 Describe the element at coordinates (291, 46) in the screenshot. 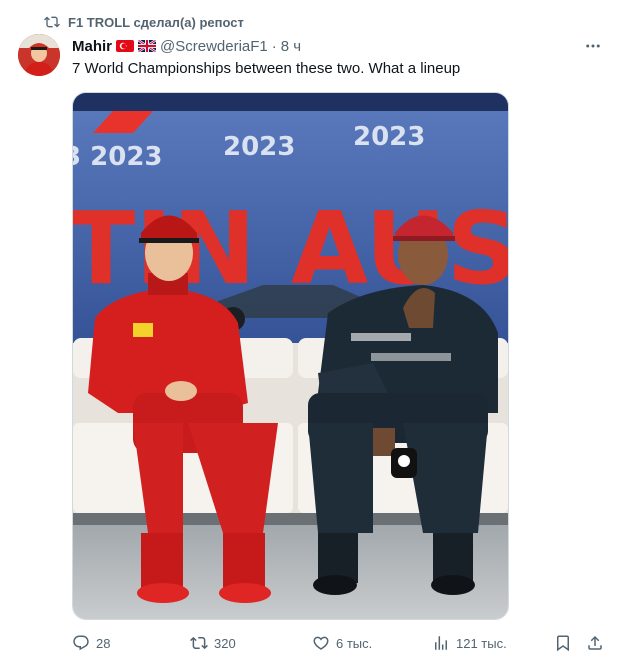

I see `timestamp: 8 ч` at that location.